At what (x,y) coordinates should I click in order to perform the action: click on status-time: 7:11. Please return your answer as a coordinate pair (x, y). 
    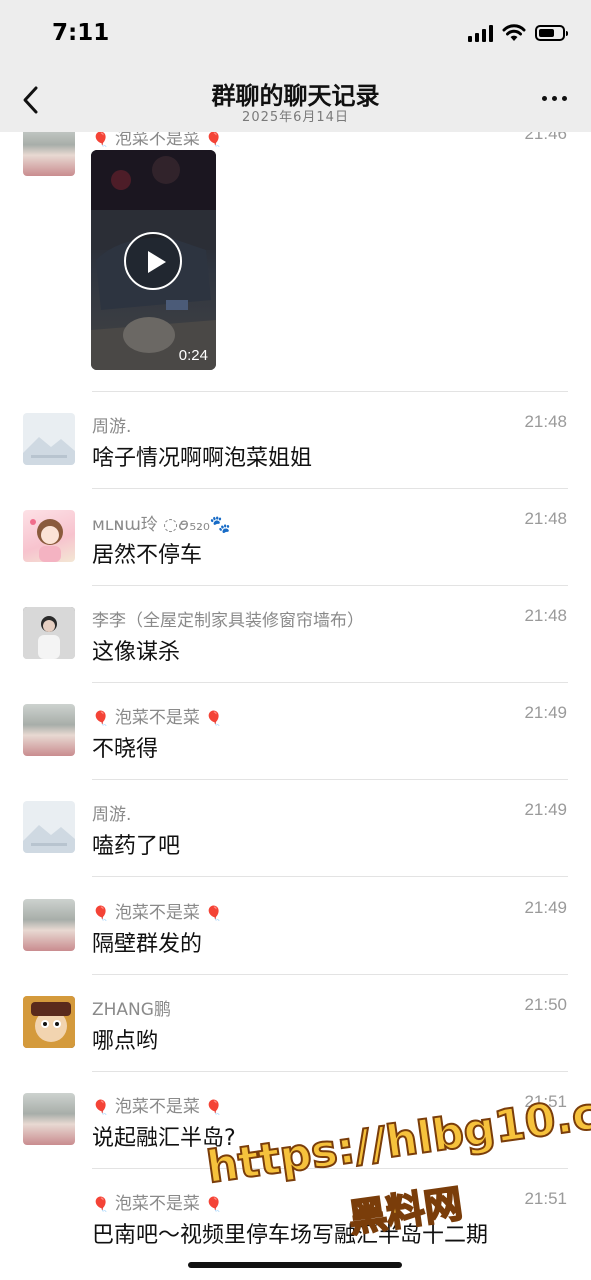
    Looking at the image, I should click on (81, 33).